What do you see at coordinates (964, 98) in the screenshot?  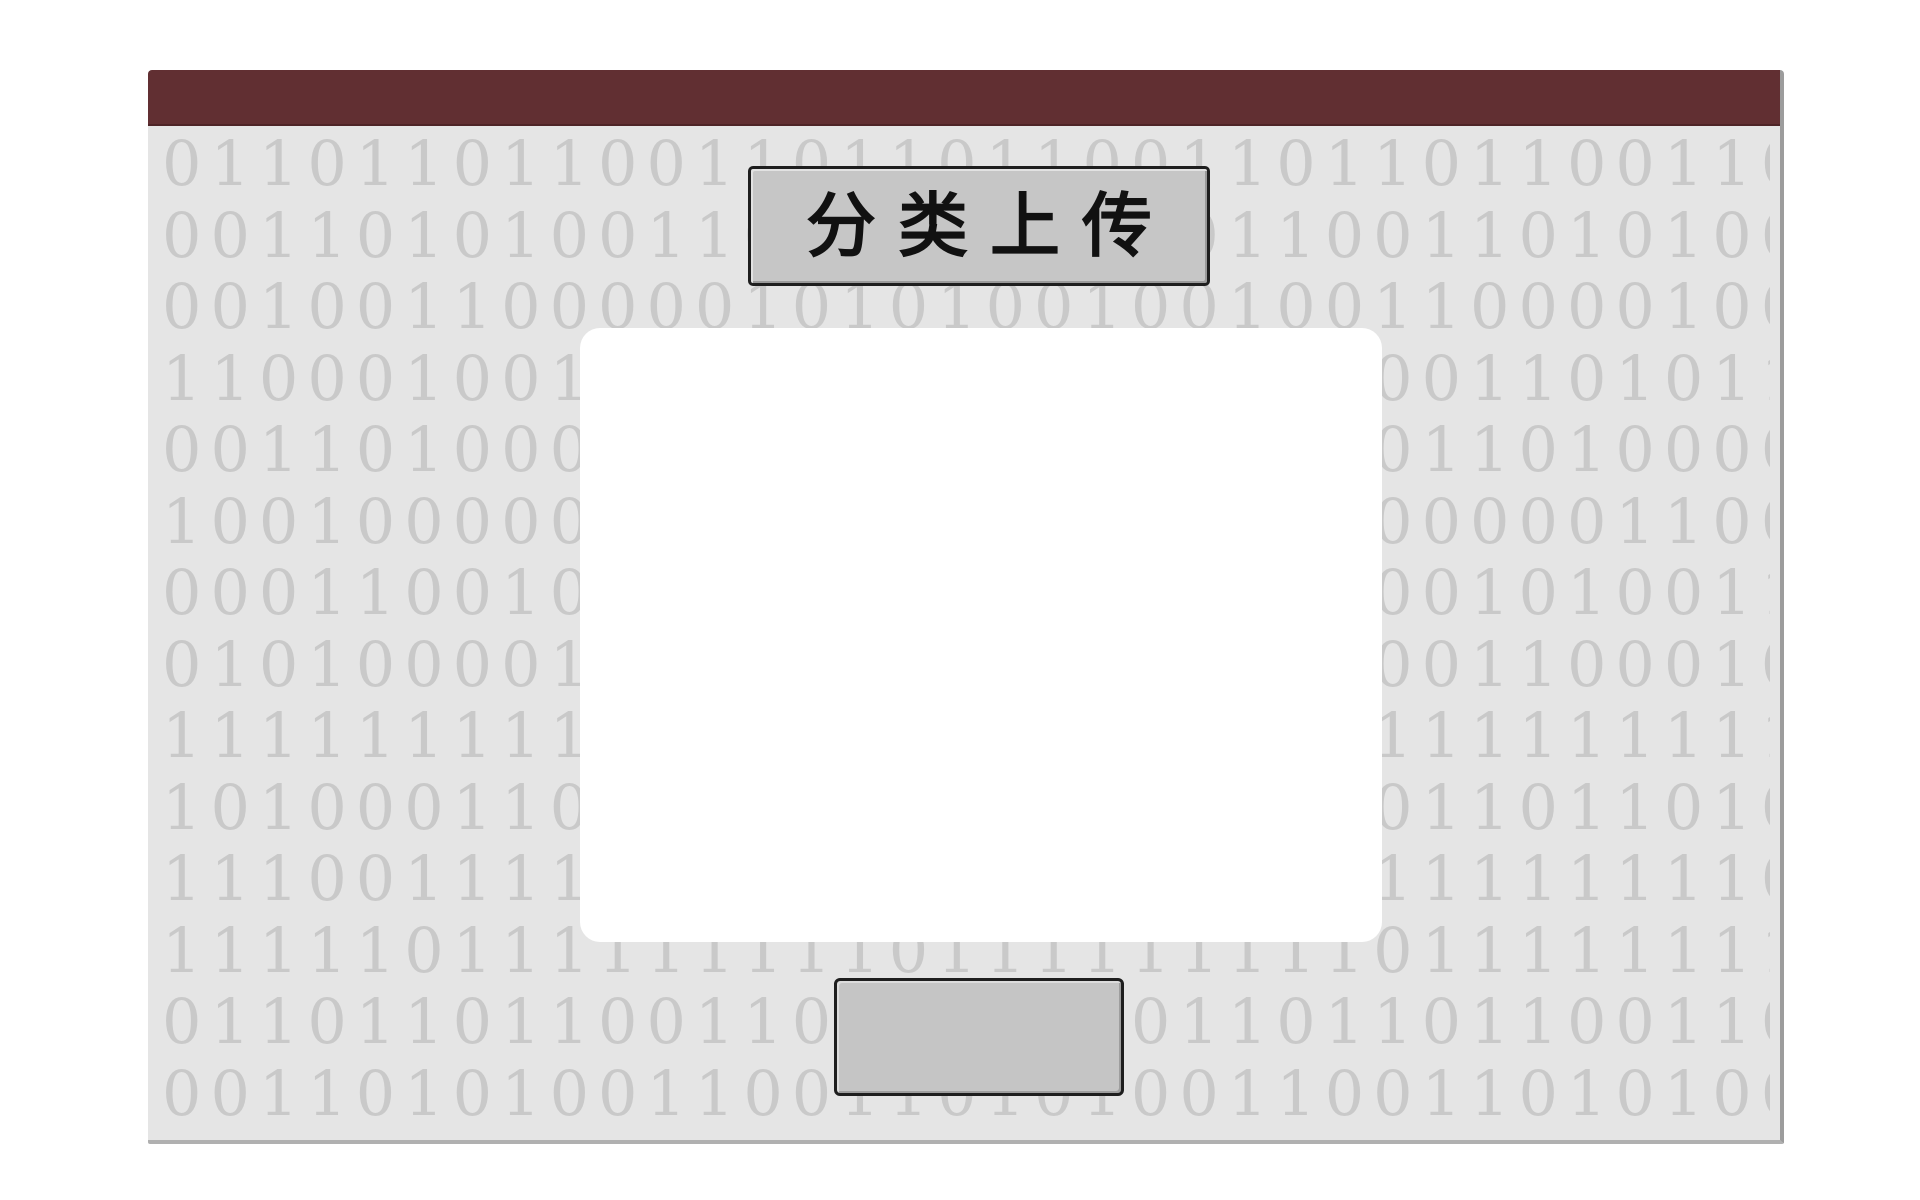 I see `title-bar` at bounding box center [964, 98].